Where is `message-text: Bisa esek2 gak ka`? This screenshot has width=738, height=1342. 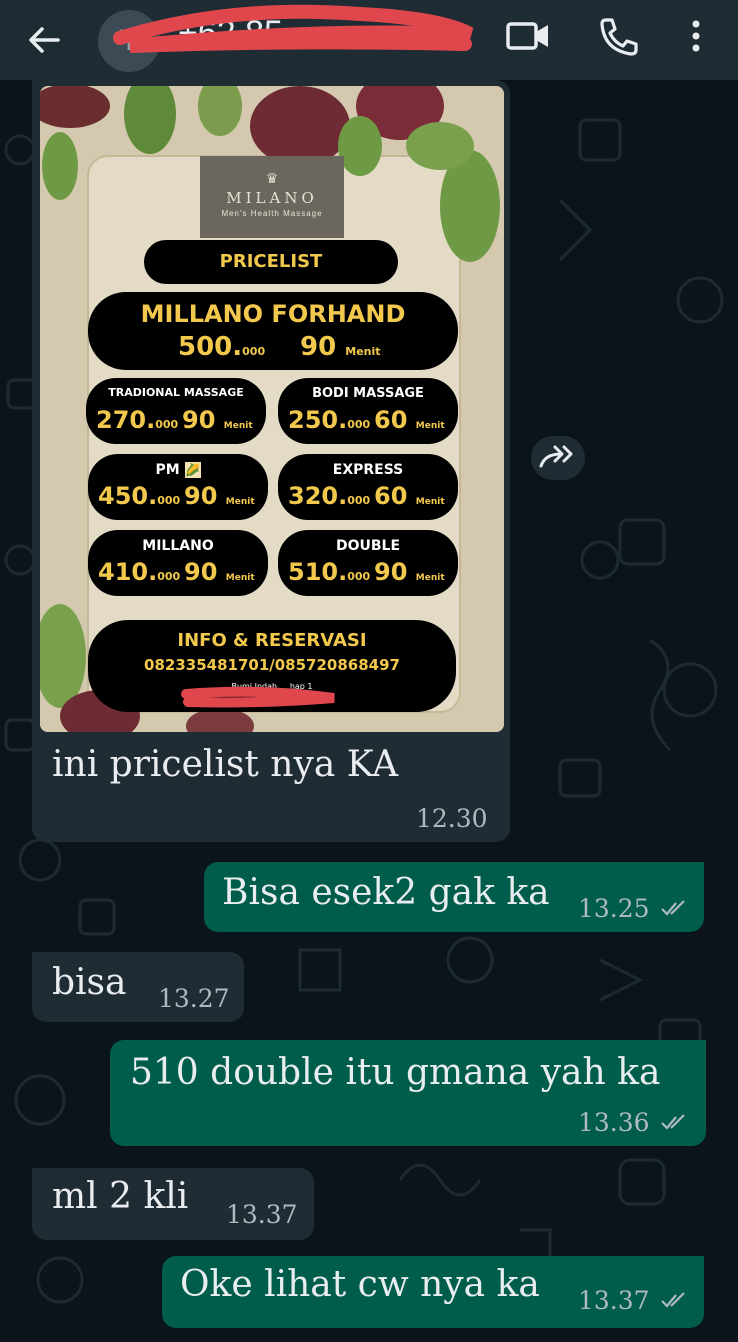 message-text: Bisa esek2 gak ka is located at coordinates (386, 892).